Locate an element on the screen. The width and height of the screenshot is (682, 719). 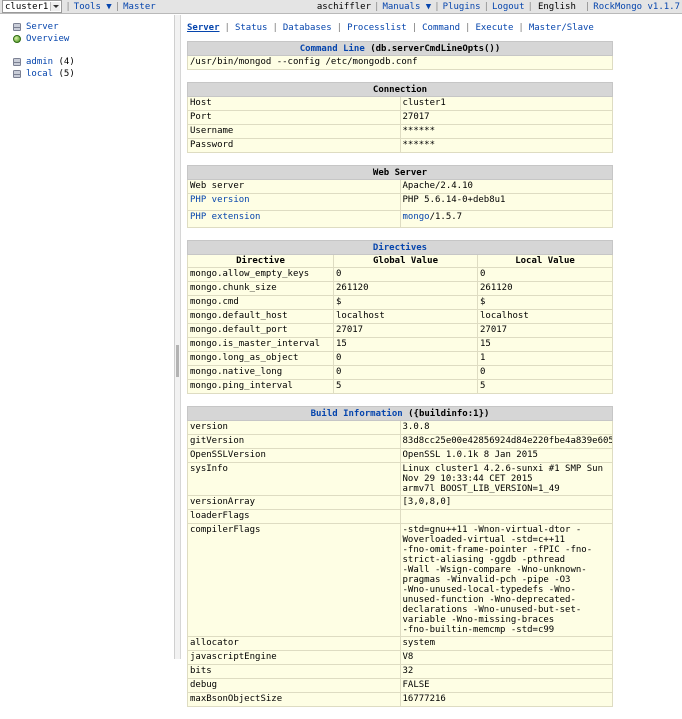
column-header: Global Value is located at coordinates (405, 261).